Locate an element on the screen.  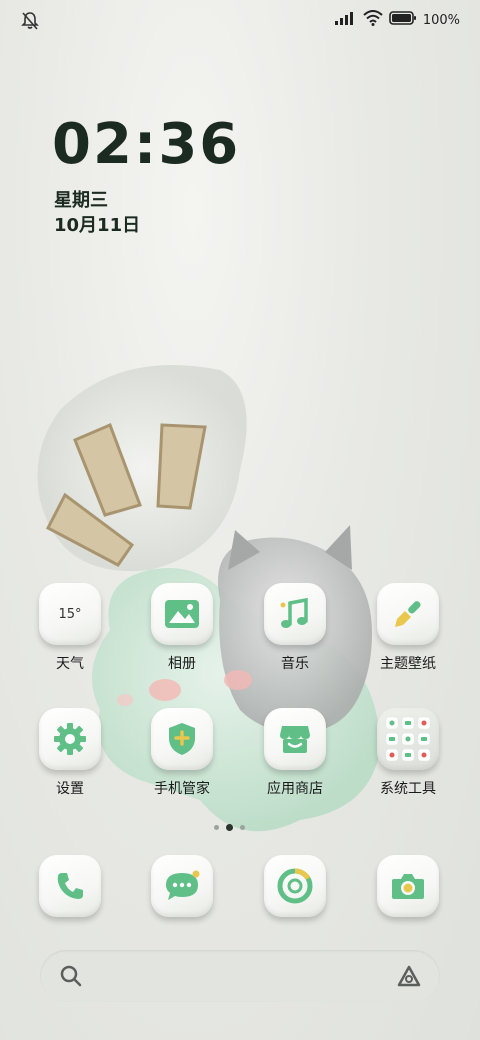
battery-icon is located at coordinates (403, 20).